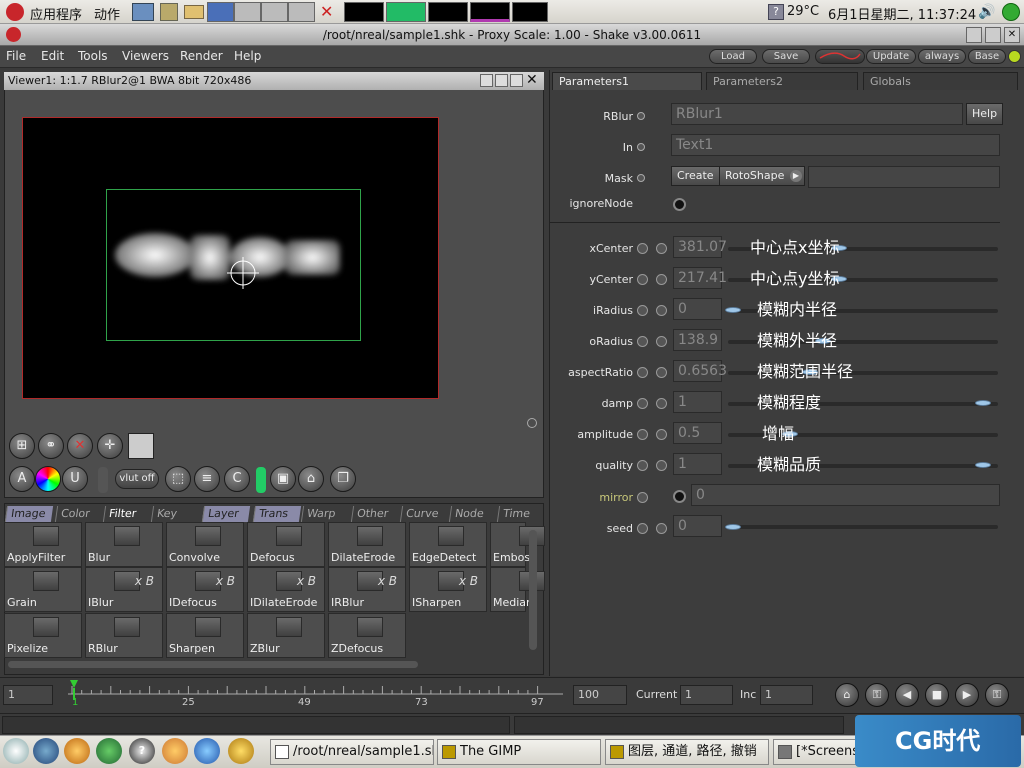 This screenshot has width=1024, height=768. What do you see at coordinates (325, 514) in the screenshot?
I see `palette-tab-warp: Warp` at bounding box center [325, 514].